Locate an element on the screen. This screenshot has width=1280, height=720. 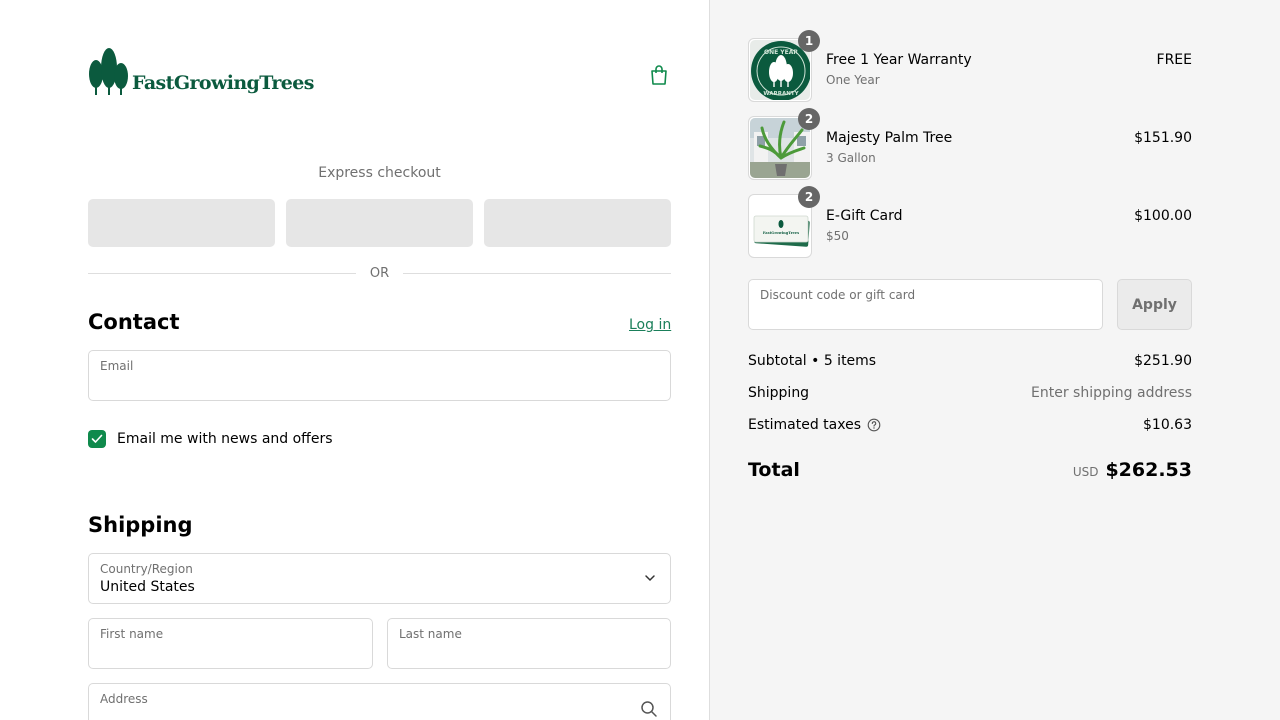
login-link: Log in is located at coordinates (650, 325).